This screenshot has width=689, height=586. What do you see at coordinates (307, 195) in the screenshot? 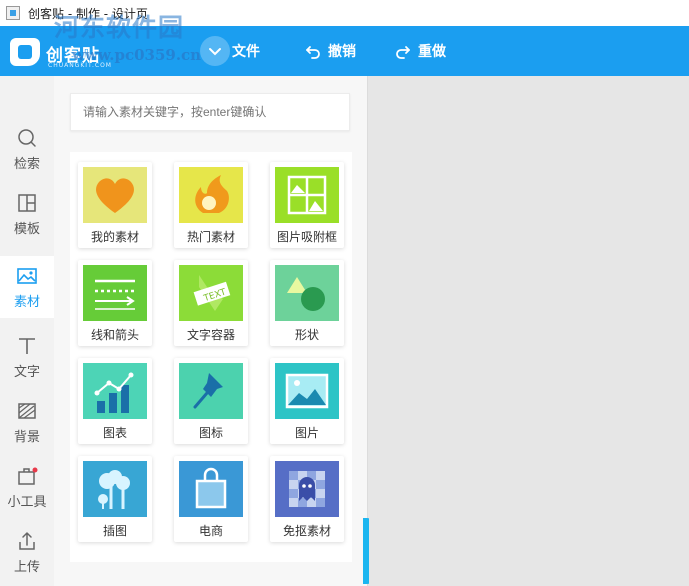
I see `image-frame-icon` at bounding box center [307, 195].